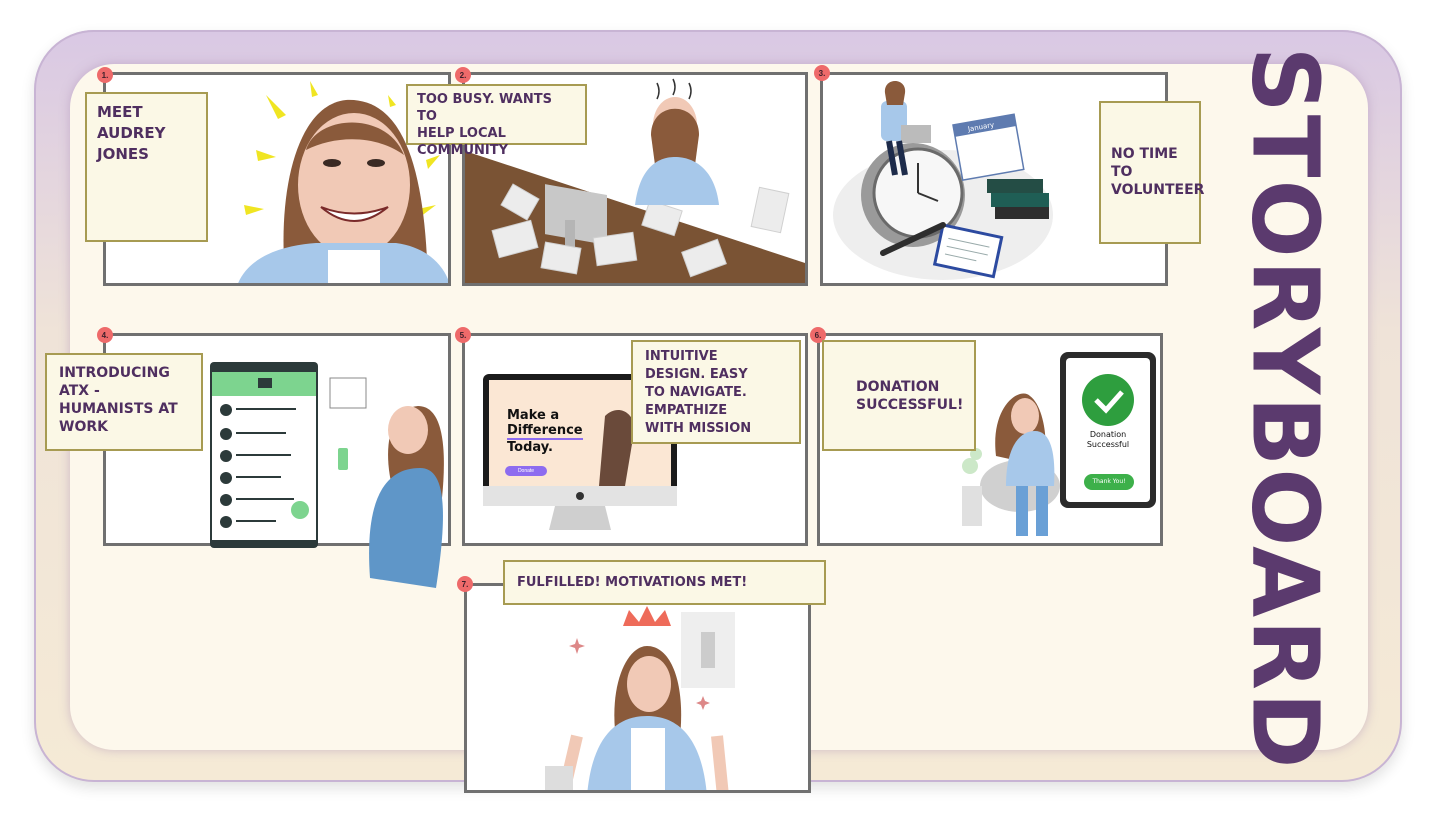 Image resolution: width=1436 pixels, height=813 pixels. Describe the element at coordinates (1108, 439) in the screenshot. I see `phone-donation-status: Donation Successful` at that location.